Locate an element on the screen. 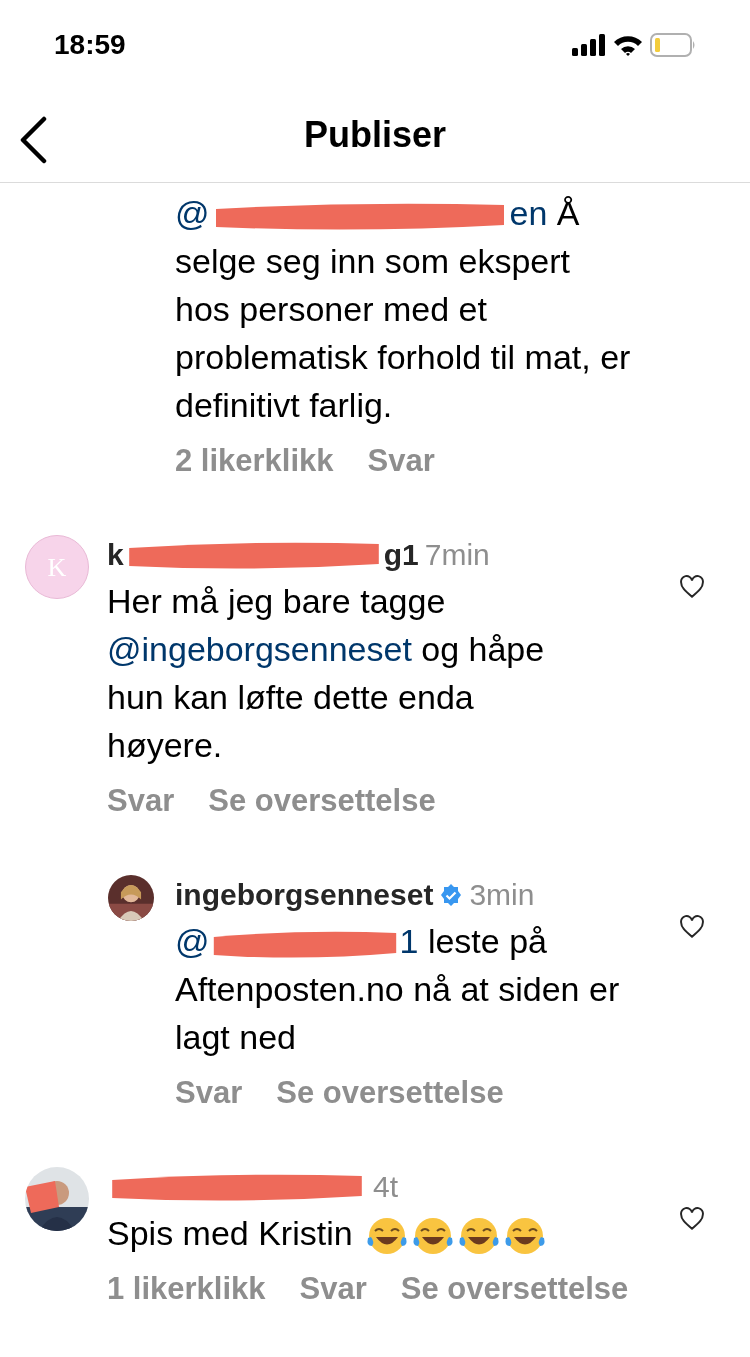 The width and height of the screenshot is (750, 1357). comment-action: 2 likerklikk is located at coordinates (254, 461).